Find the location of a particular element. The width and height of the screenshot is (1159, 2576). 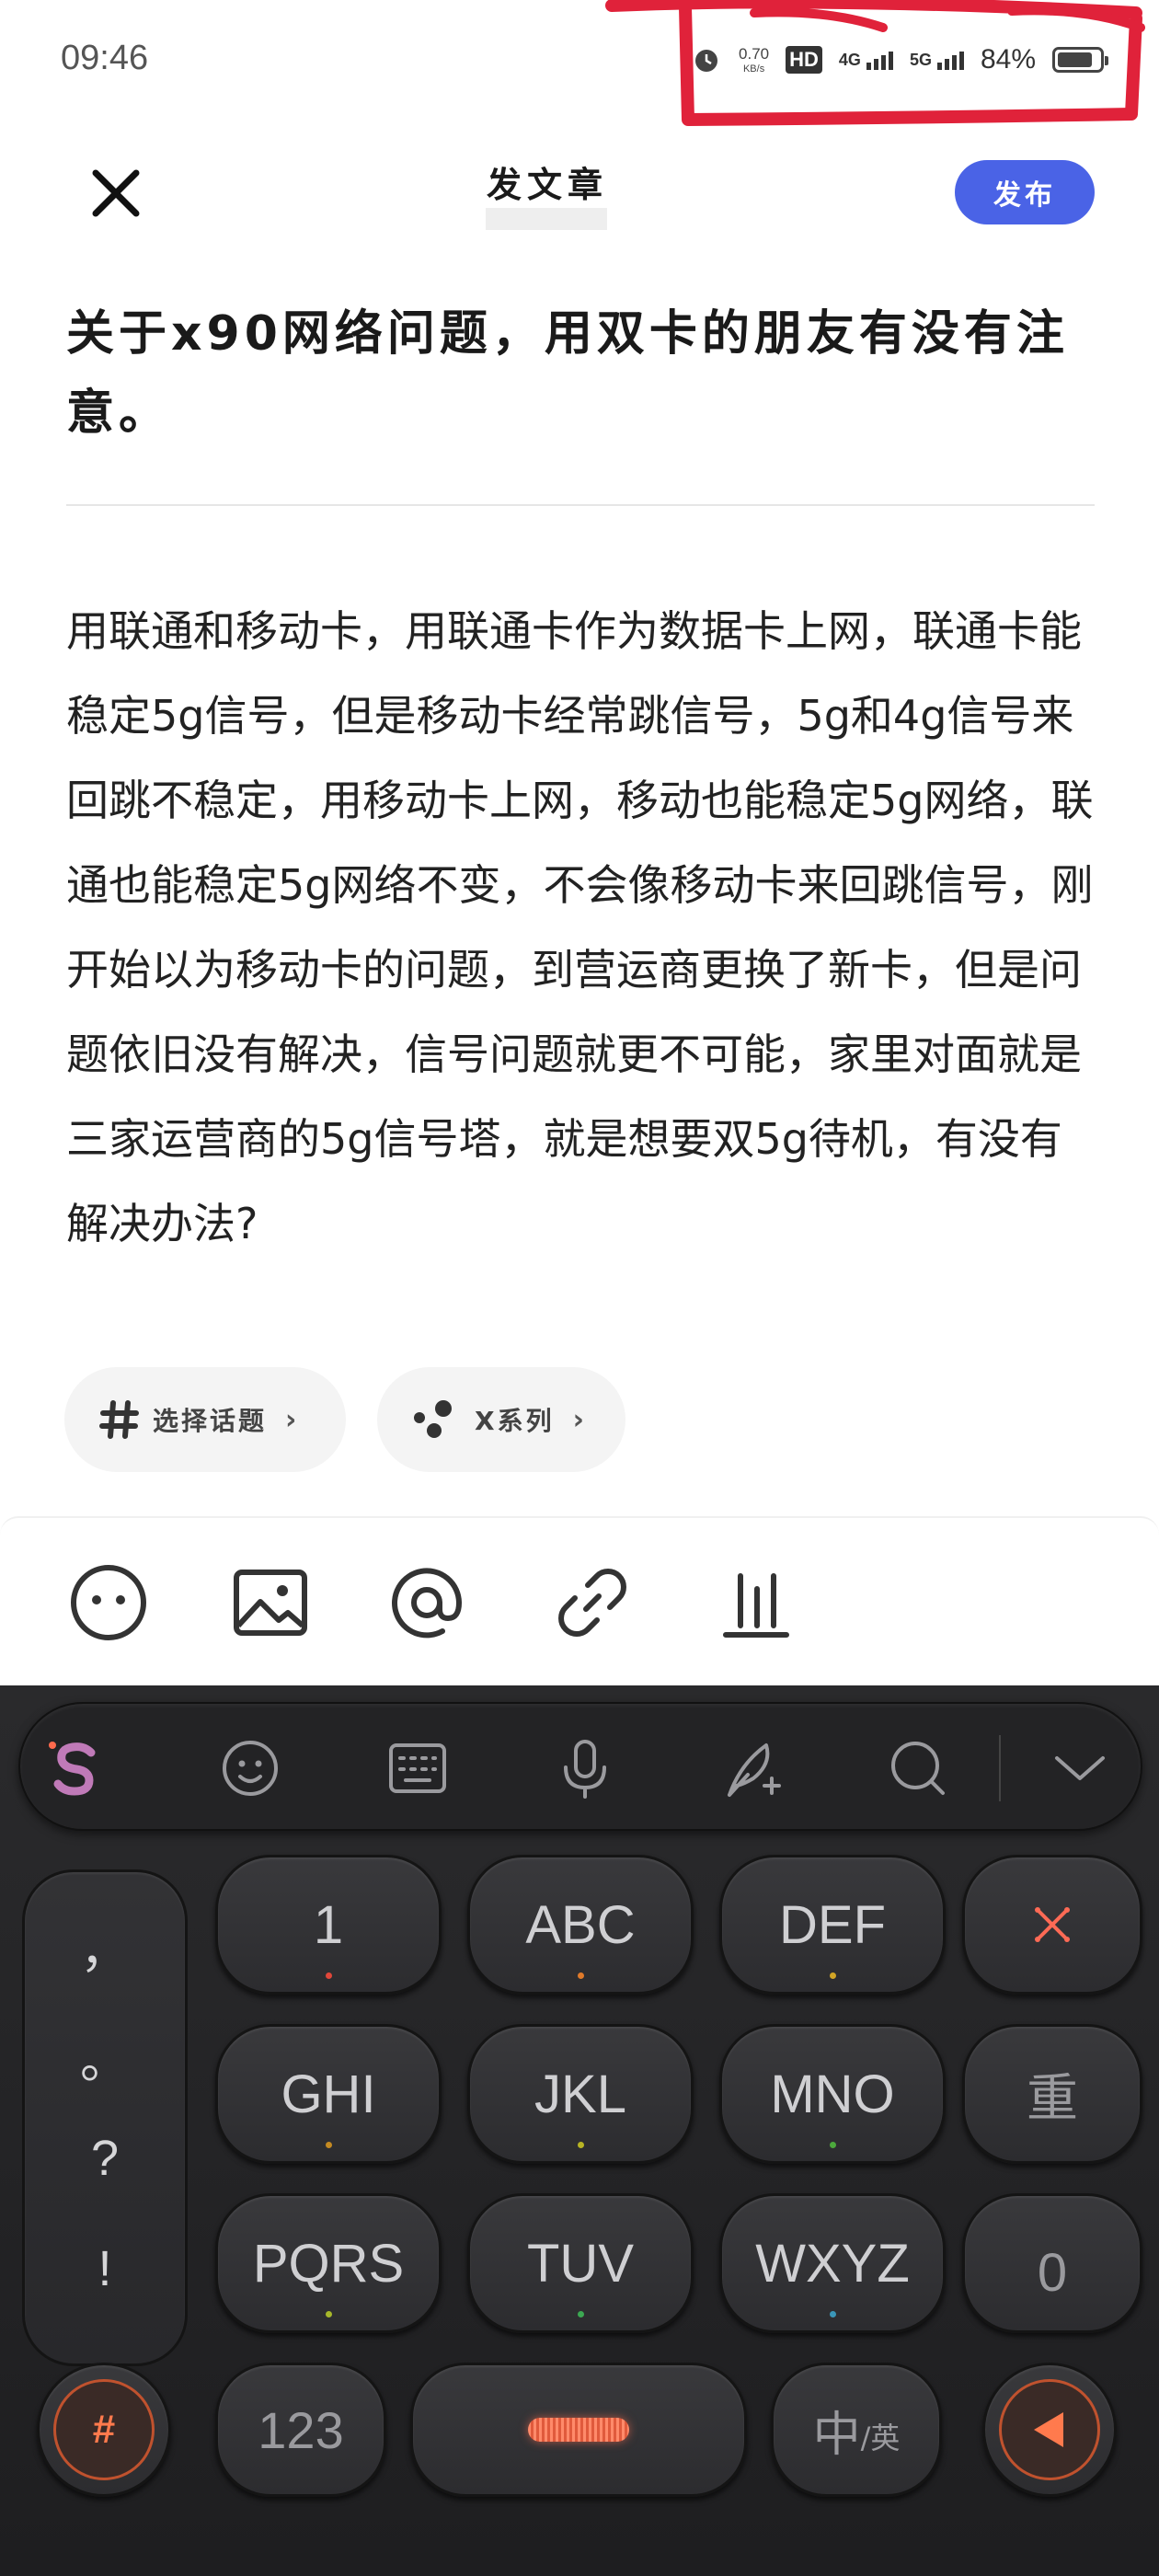

signal-4g-icon: 4G is located at coordinates (866, 60).